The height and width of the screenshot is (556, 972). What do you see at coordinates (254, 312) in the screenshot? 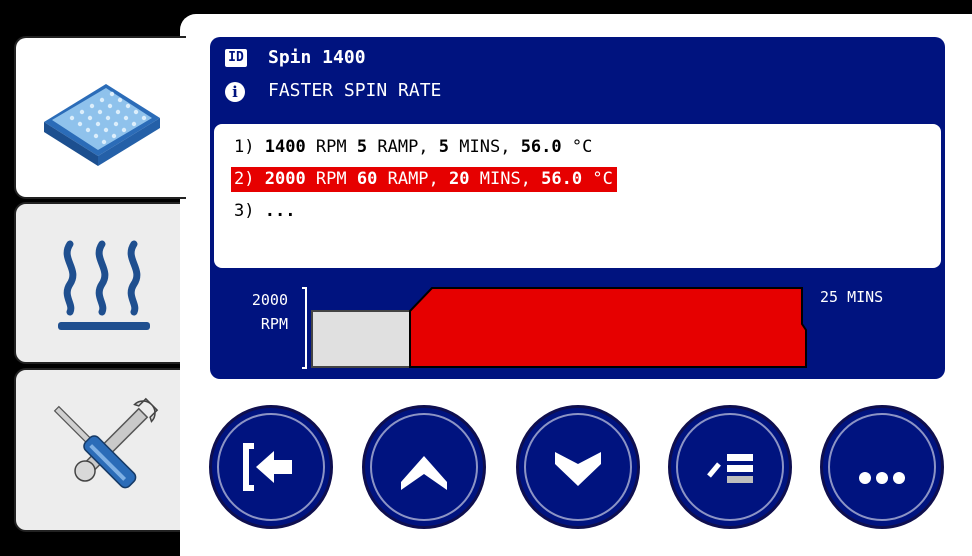
I see `speed-axis-label: 2000 RPM` at bounding box center [254, 312].